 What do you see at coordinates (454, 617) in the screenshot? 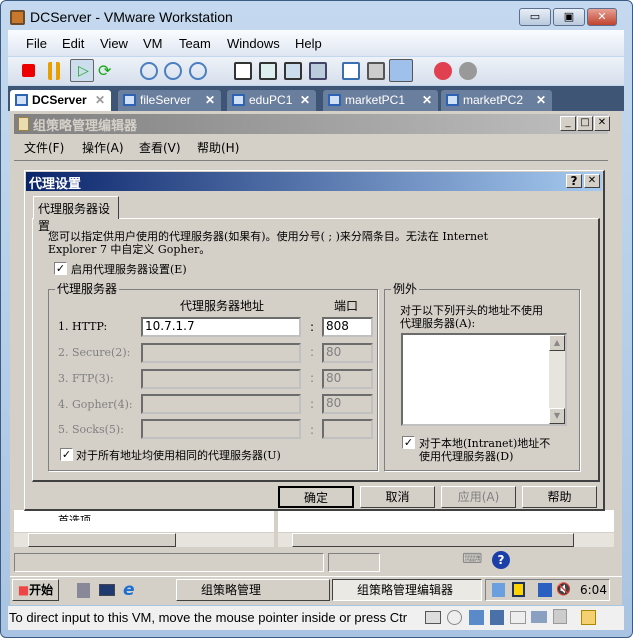
I see `cd-dvd-icon` at bounding box center [454, 617].